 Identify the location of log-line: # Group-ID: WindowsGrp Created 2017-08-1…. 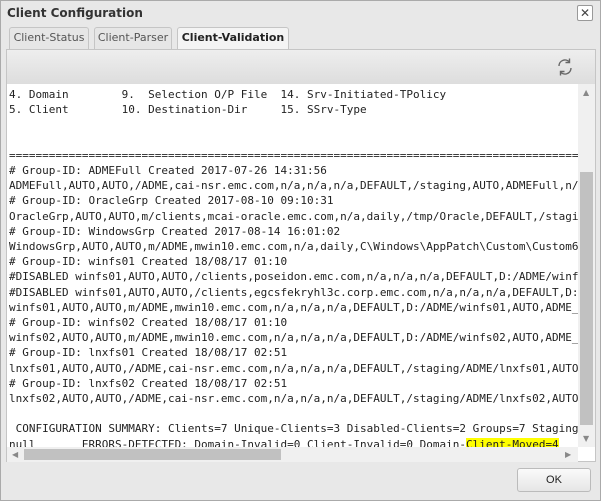
(175, 231).